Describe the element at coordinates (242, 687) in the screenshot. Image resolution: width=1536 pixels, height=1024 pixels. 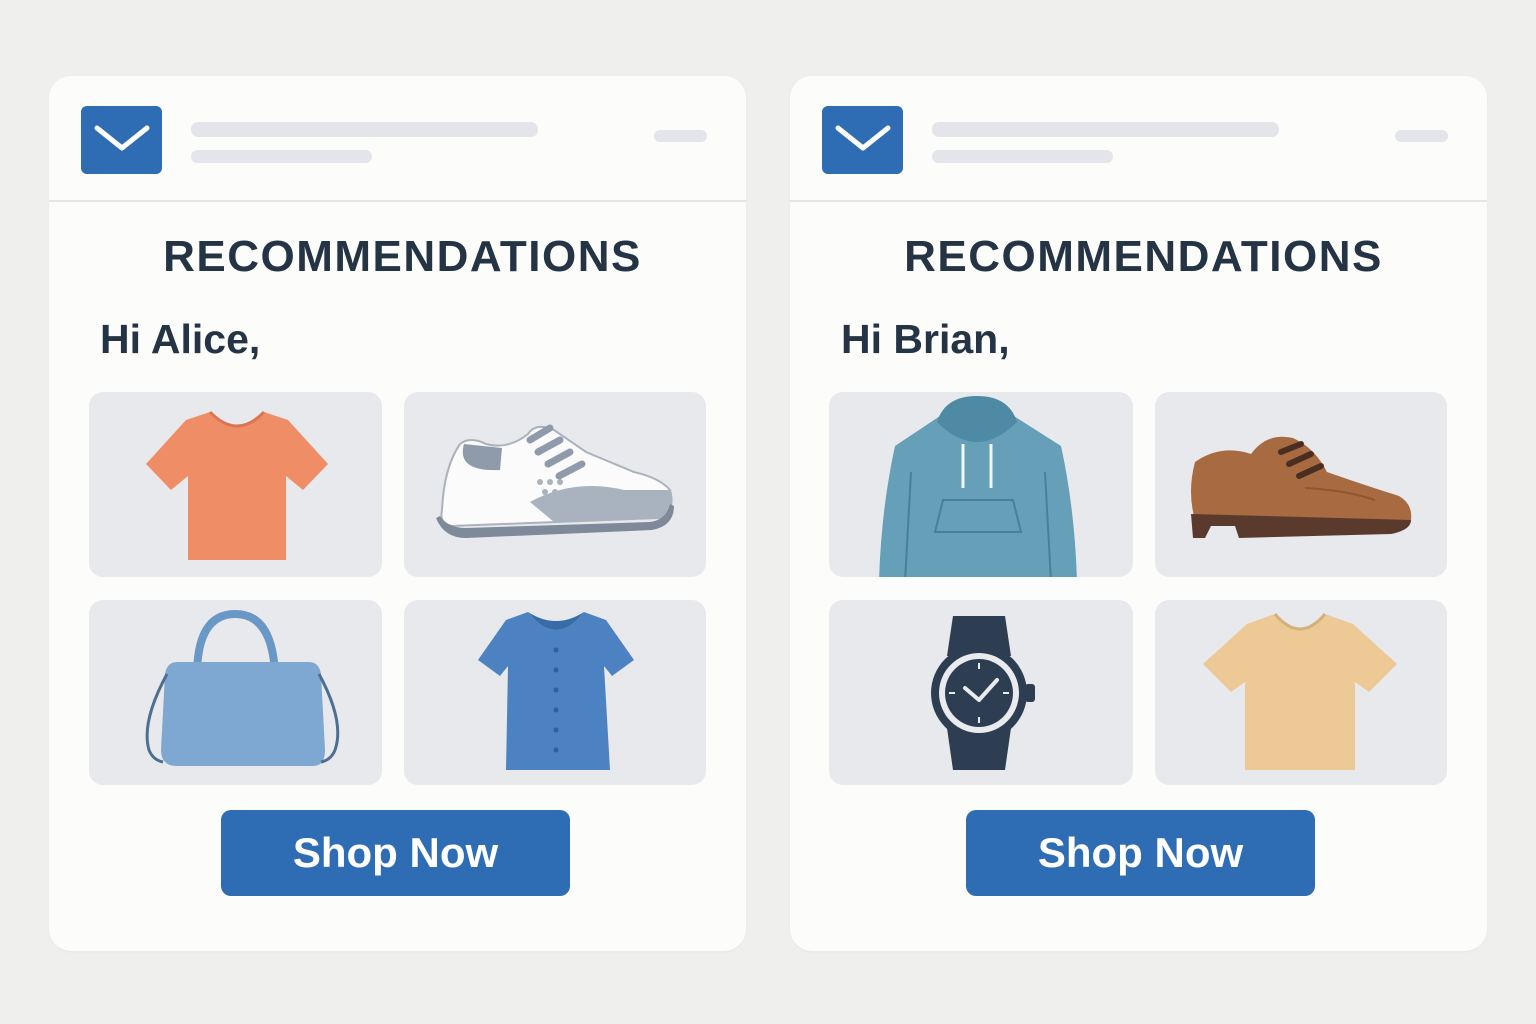
I see `blue-handbag-icon` at that location.